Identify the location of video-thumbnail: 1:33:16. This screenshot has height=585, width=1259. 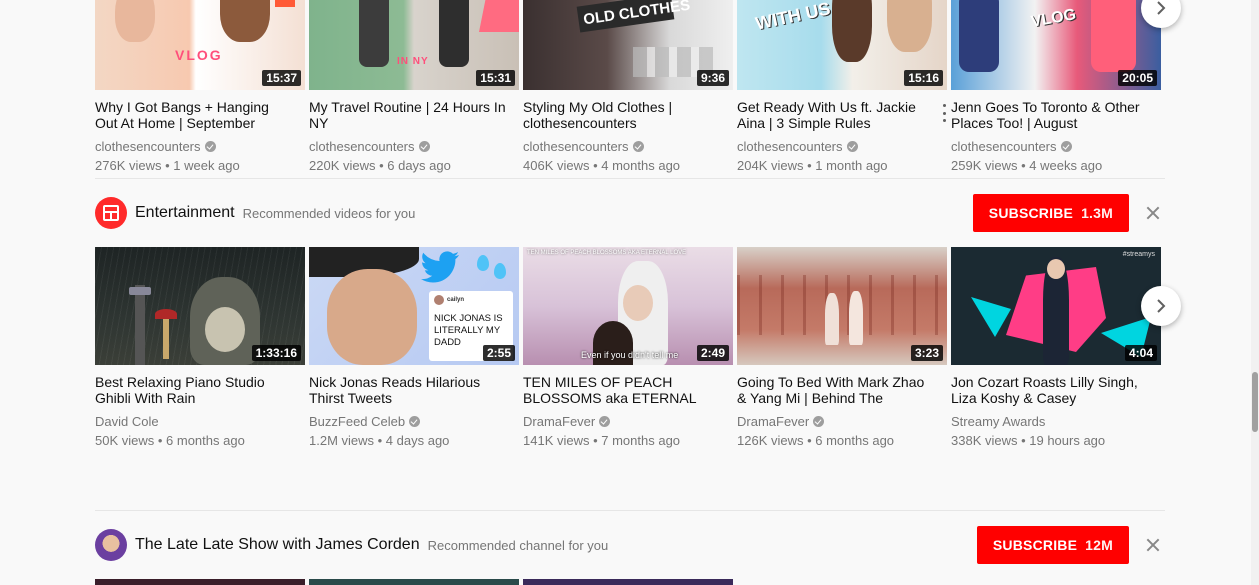
(200, 306).